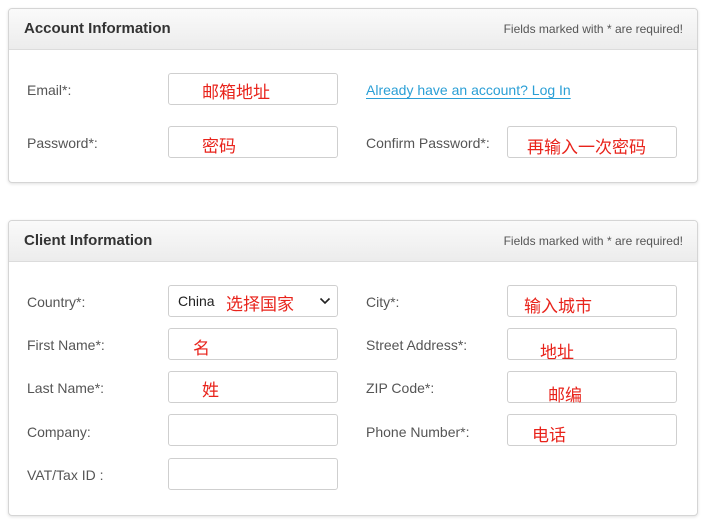 The height and width of the screenshot is (526, 705). I want to click on street-address-field-value: 地址, so click(557, 352).